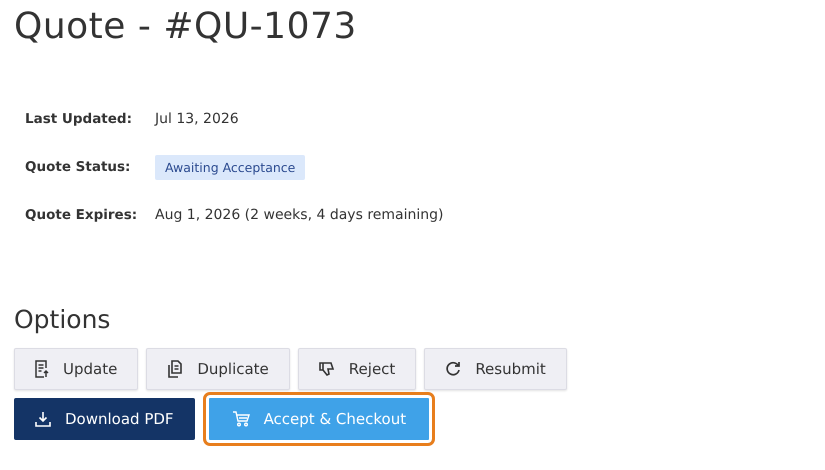  Describe the element at coordinates (495, 369) in the screenshot. I see `action-button: Resubmit` at that location.